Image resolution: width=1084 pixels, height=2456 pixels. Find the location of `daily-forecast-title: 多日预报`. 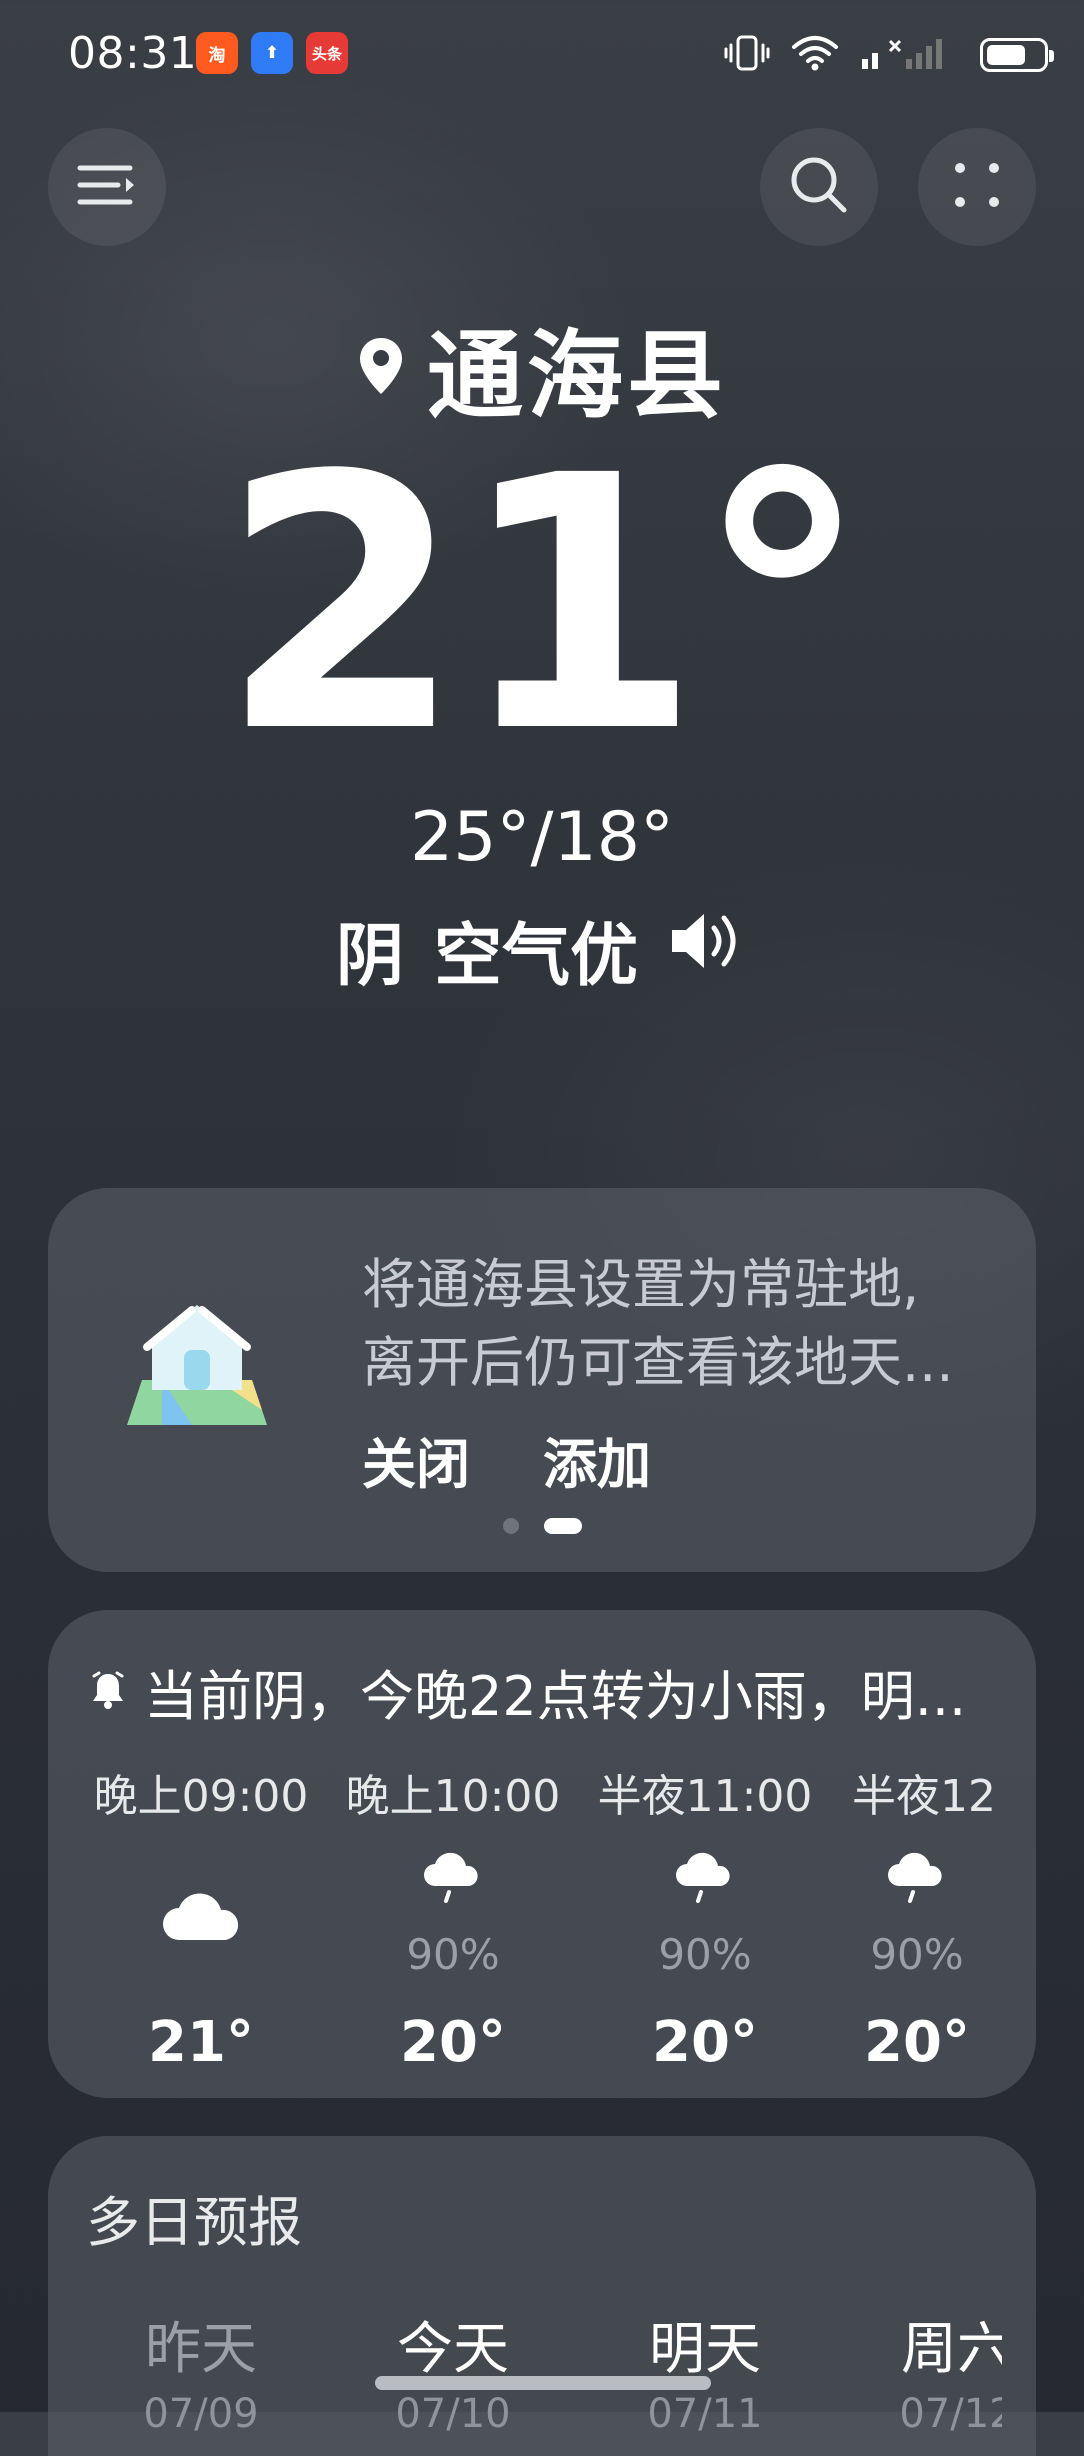

daily-forecast-title: 多日预报 is located at coordinates (194, 2222).